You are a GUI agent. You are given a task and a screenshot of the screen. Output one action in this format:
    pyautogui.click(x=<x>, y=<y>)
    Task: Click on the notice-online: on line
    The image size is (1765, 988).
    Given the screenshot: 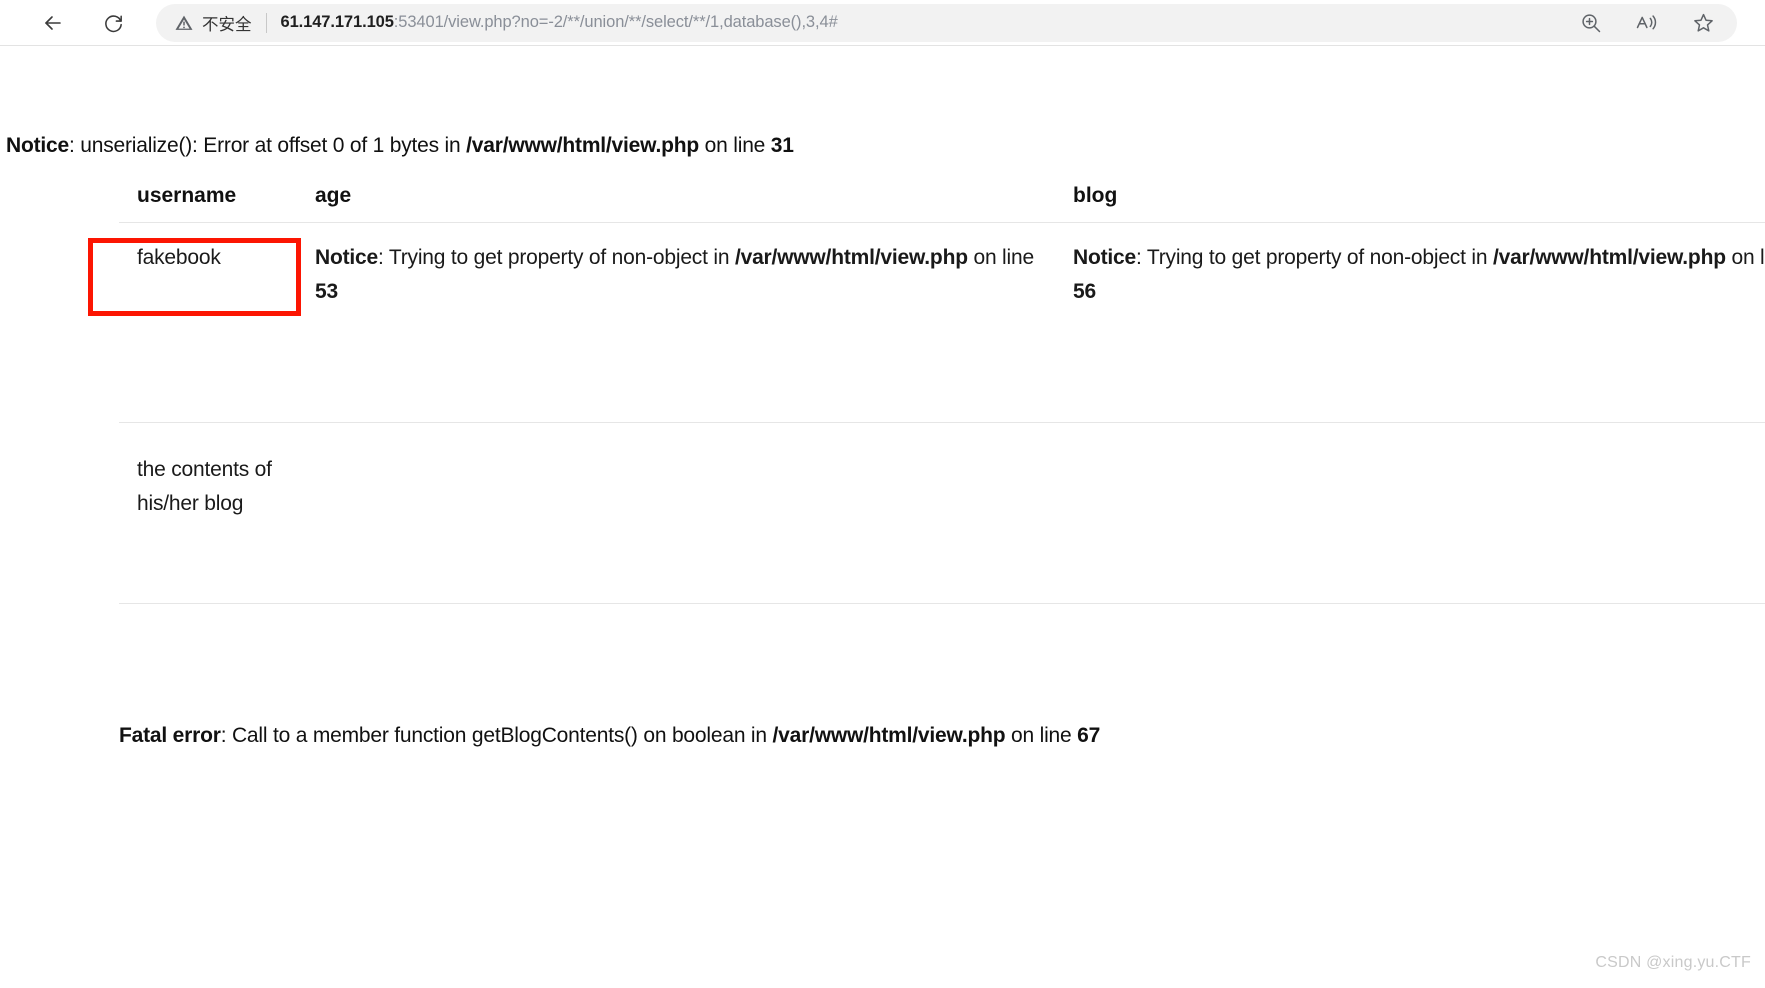 What is the action you would take?
    pyautogui.click(x=735, y=145)
    